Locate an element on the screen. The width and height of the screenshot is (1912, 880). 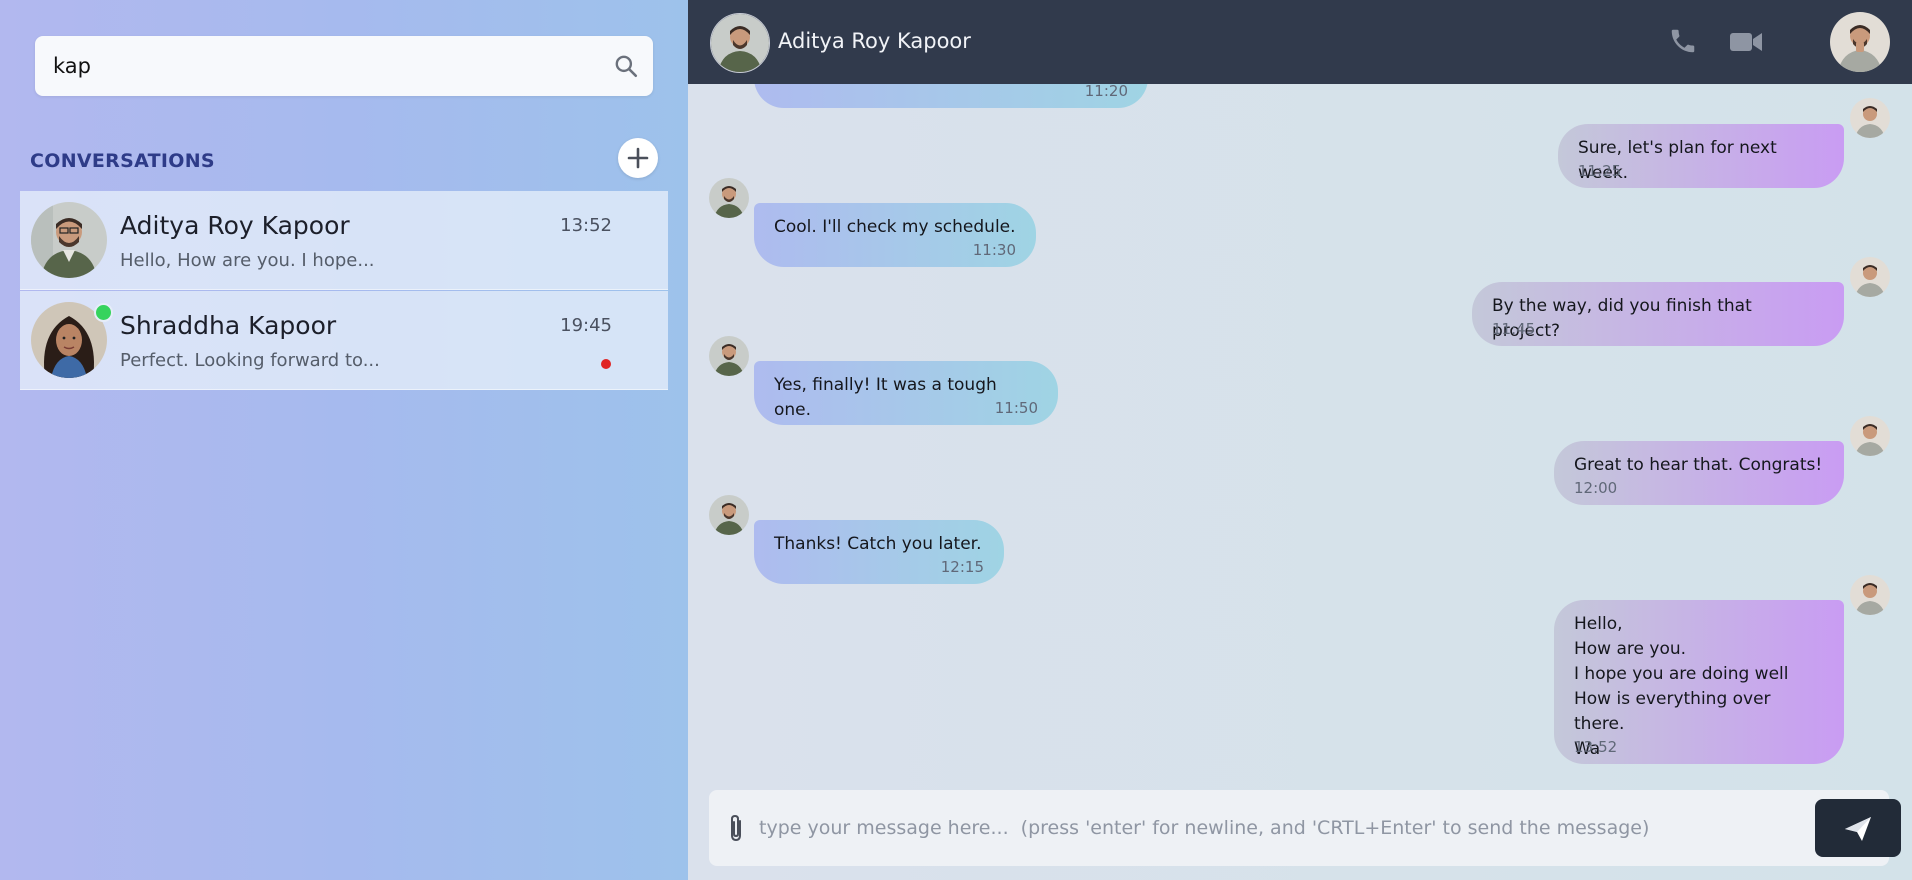
phone-icon is located at coordinates (1683, 41).